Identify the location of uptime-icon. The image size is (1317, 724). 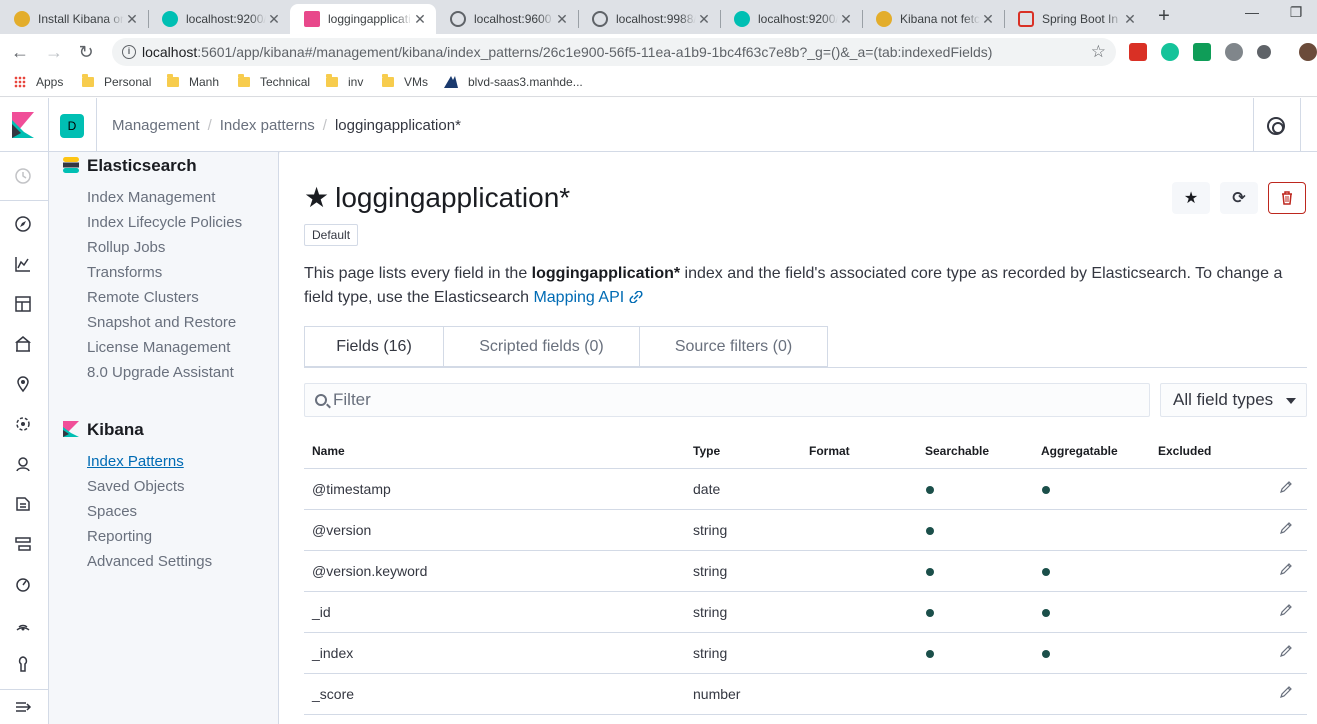
(23, 584).